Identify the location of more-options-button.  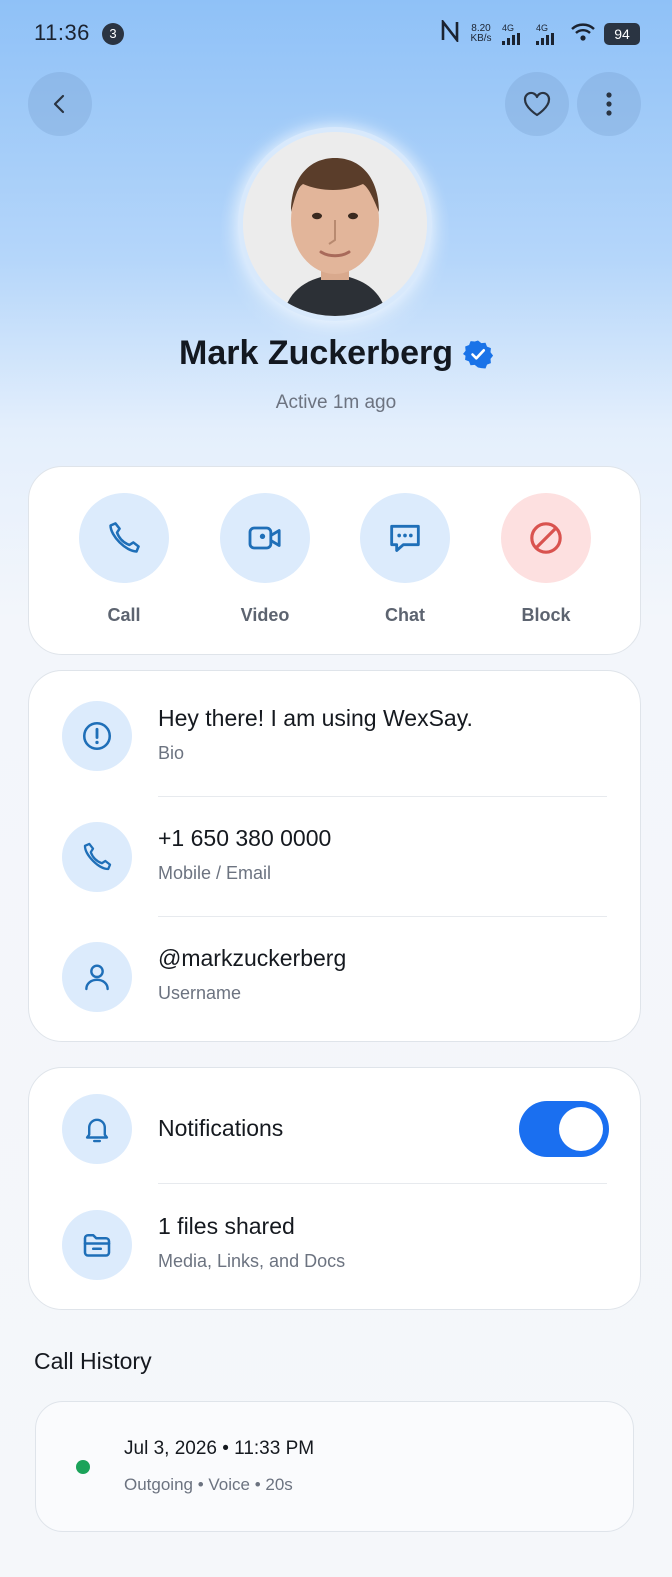
(609, 104).